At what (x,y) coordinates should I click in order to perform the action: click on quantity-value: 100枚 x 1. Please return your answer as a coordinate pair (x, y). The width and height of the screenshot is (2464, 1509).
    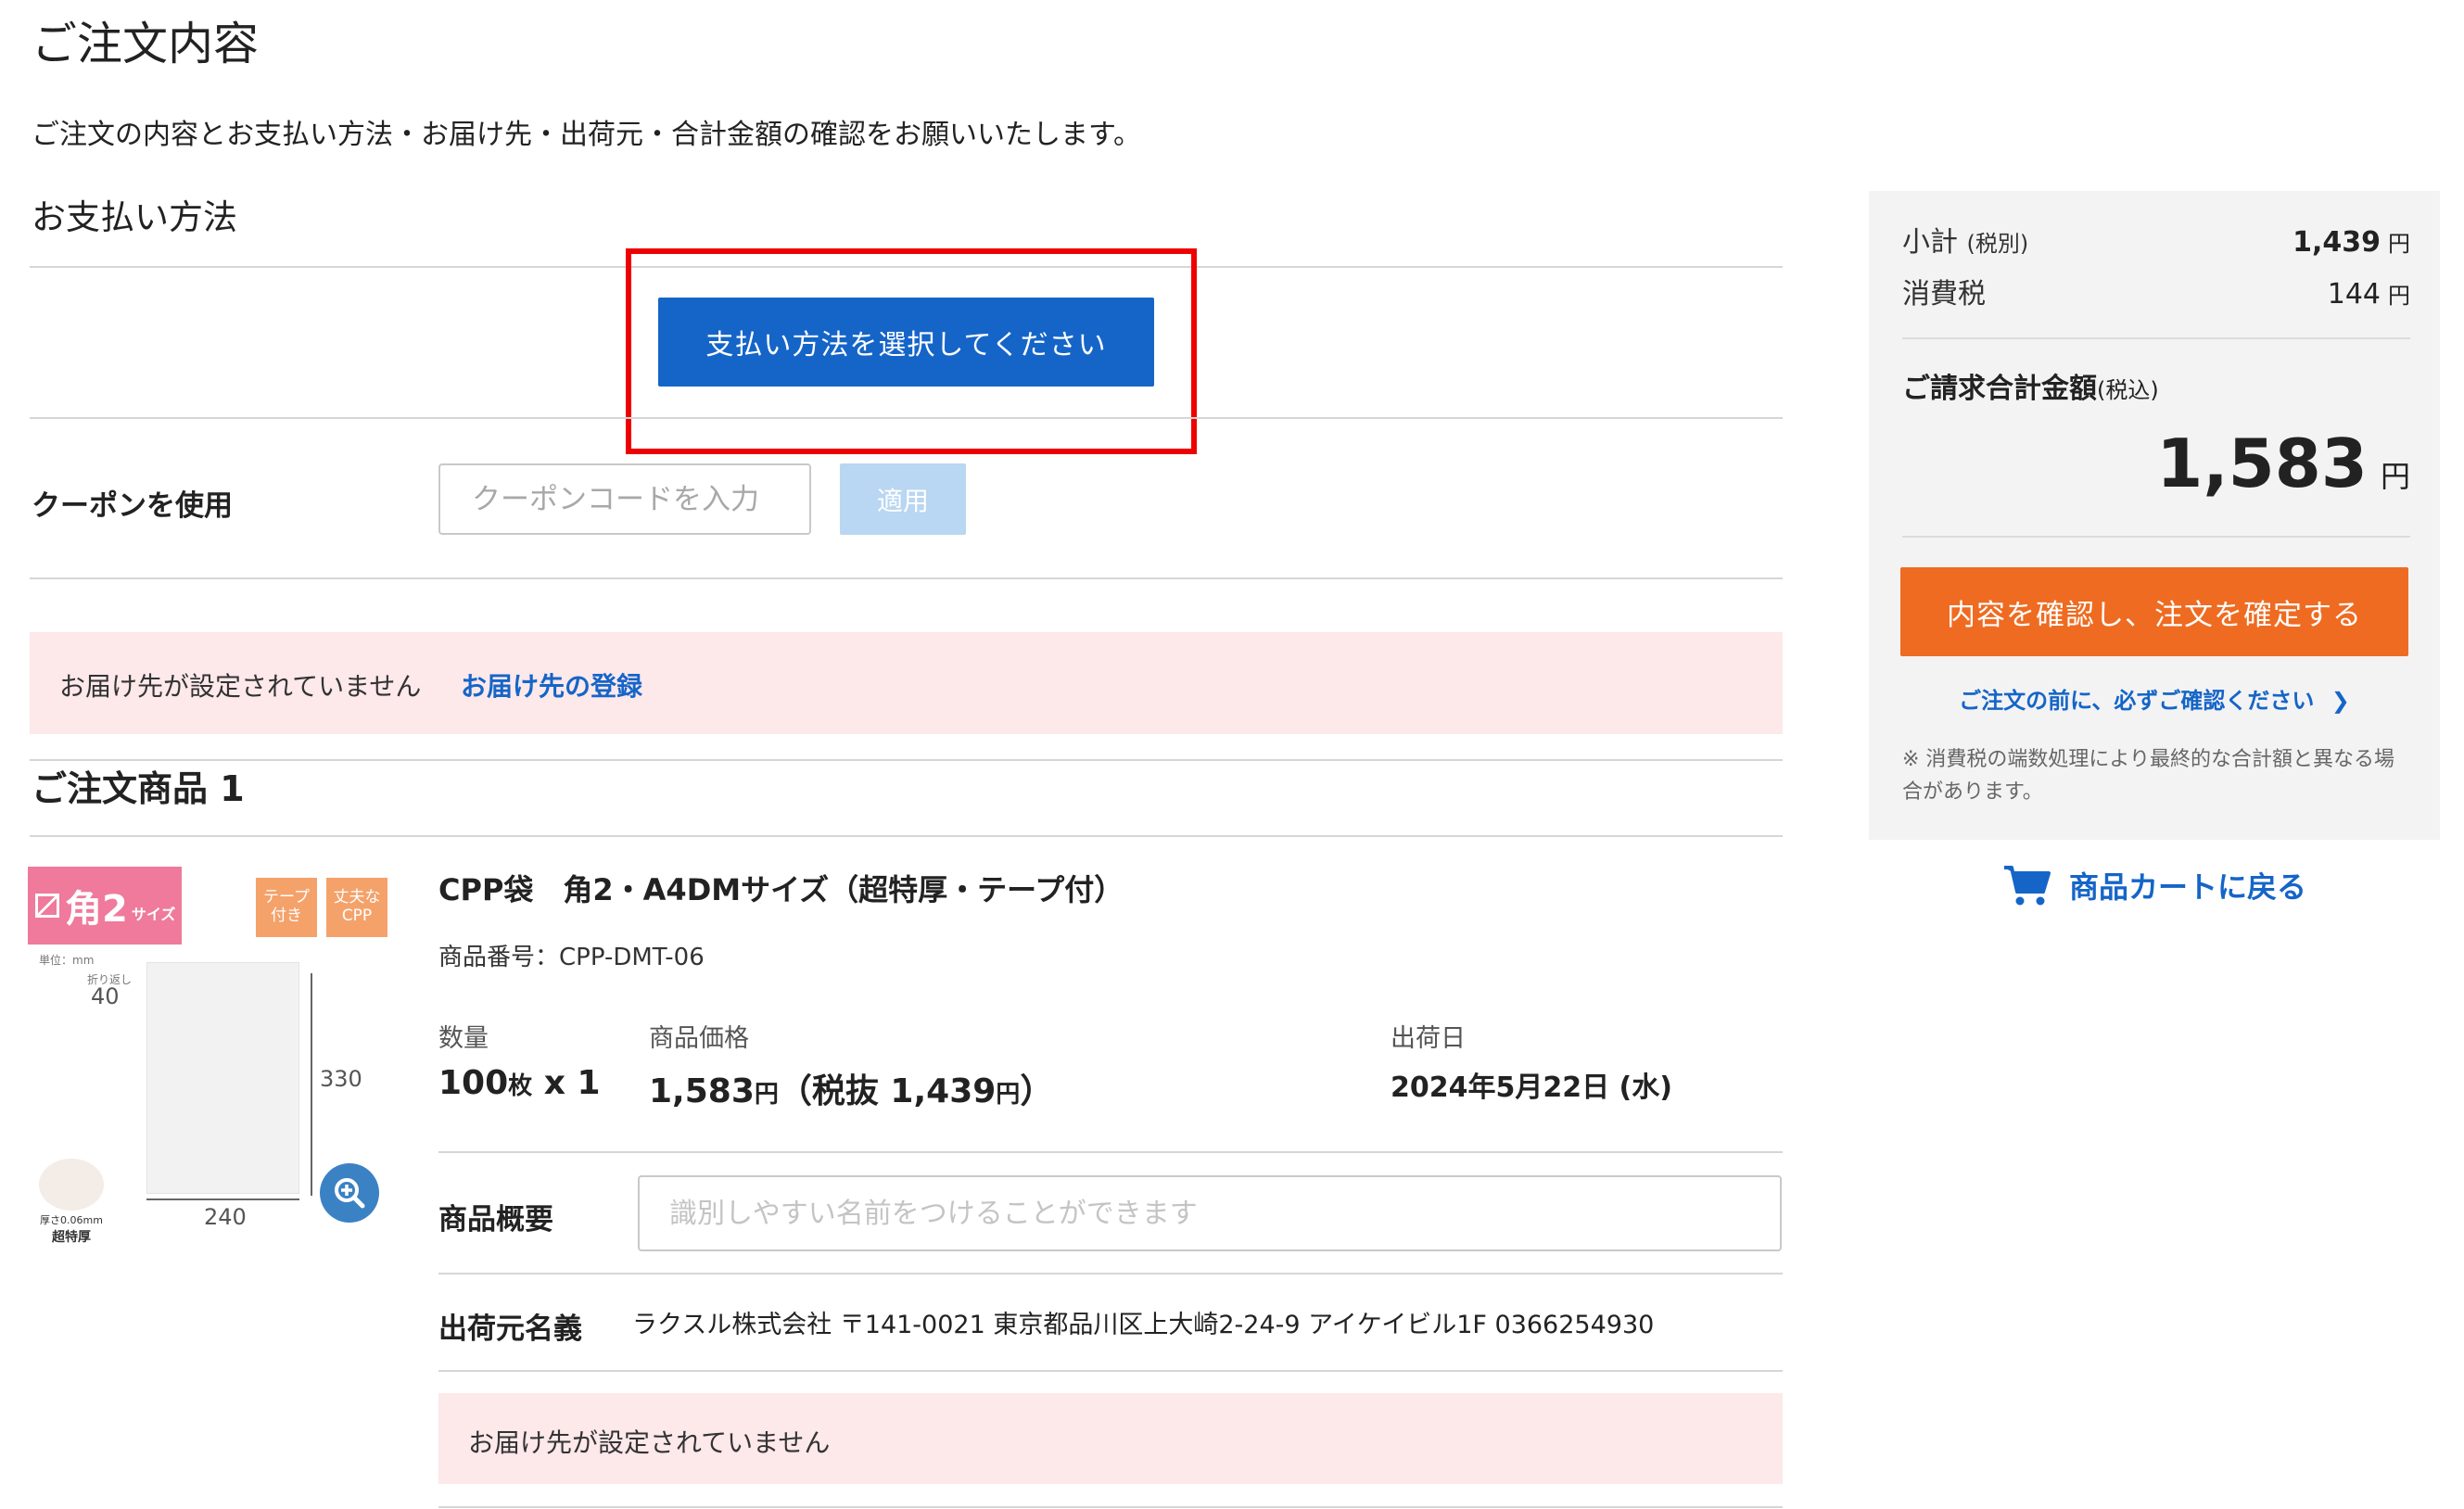
    Looking at the image, I should click on (519, 1083).